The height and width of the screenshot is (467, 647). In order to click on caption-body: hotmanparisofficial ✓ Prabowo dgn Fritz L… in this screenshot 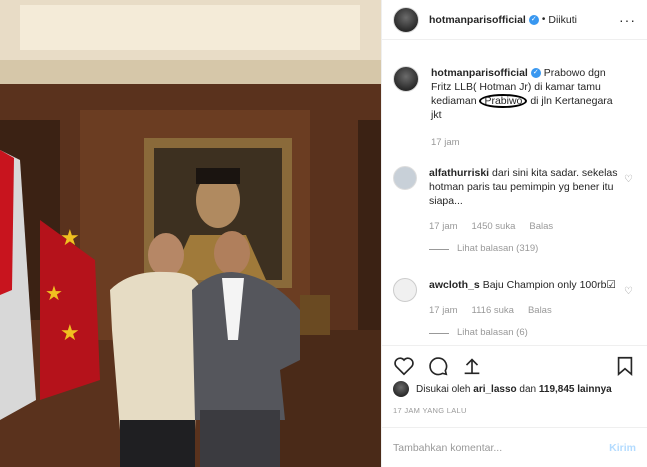, I will do `click(533, 108)`.